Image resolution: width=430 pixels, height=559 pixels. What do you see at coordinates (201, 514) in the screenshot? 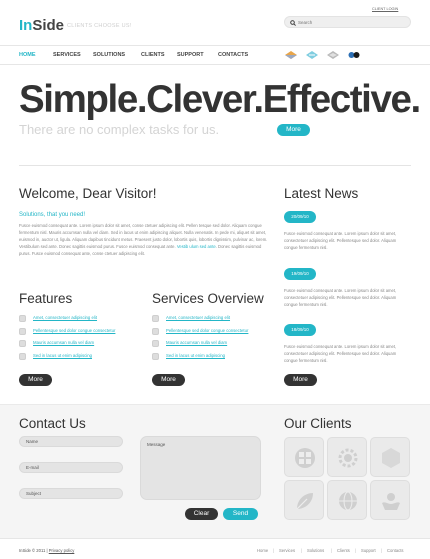
I see `clear-button: Clear` at bounding box center [201, 514].